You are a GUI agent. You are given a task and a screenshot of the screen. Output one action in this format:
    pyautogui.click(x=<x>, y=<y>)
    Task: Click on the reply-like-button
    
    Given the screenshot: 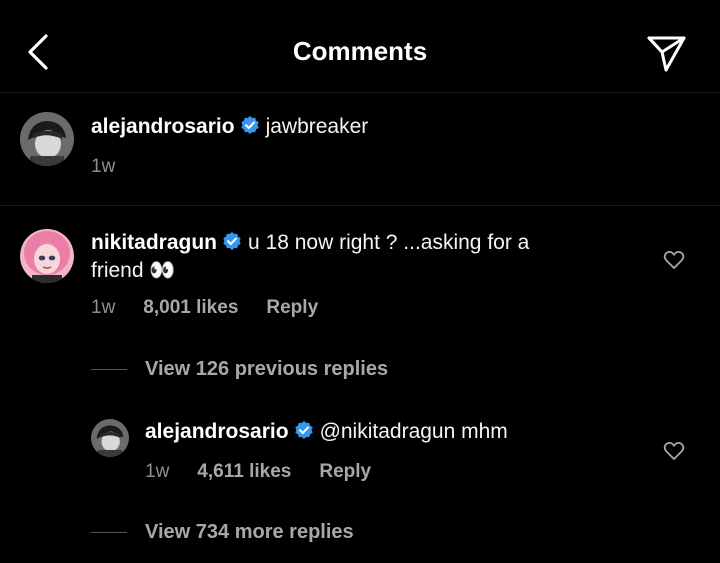 What is the action you would take?
    pyautogui.click(x=674, y=451)
    